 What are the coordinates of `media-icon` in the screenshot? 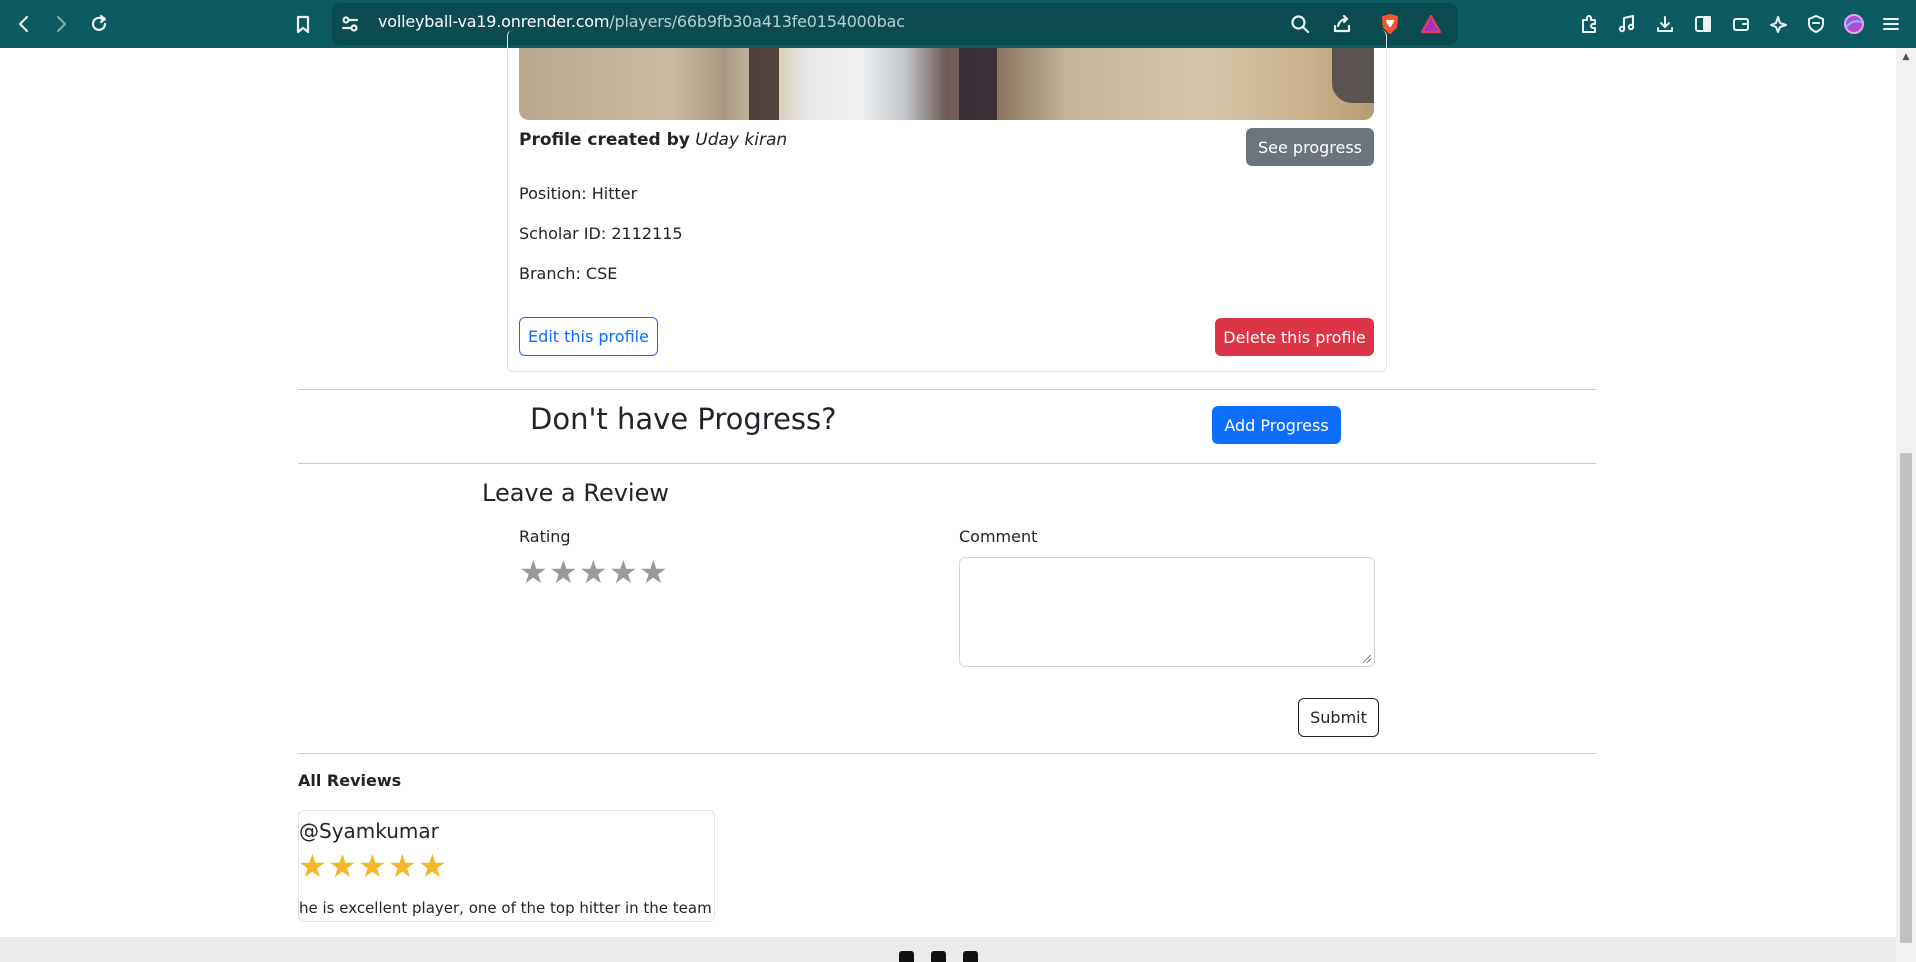 It's located at (1627, 24).